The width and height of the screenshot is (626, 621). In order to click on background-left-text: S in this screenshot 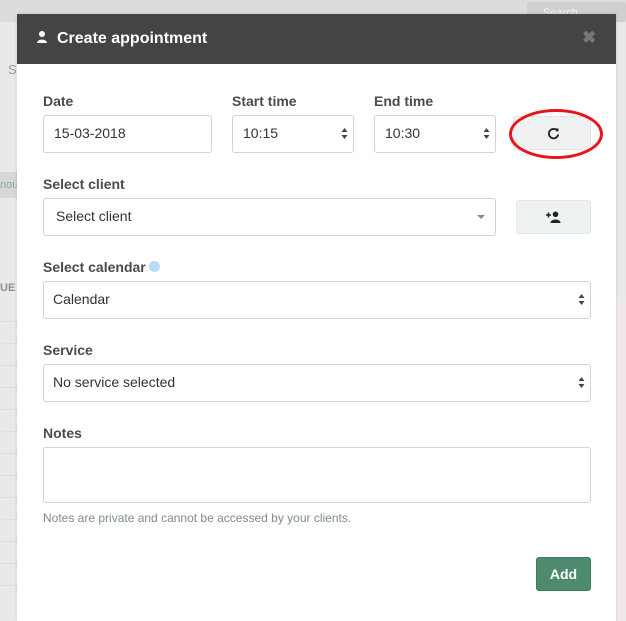, I will do `click(12, 69)`.